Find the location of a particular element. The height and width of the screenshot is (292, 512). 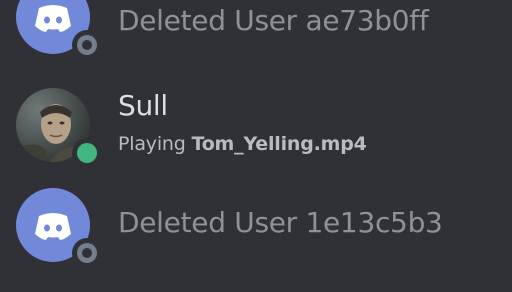

member-activity: Playing Tom_Yelling.mp4 is located at coordinates (242, 144).